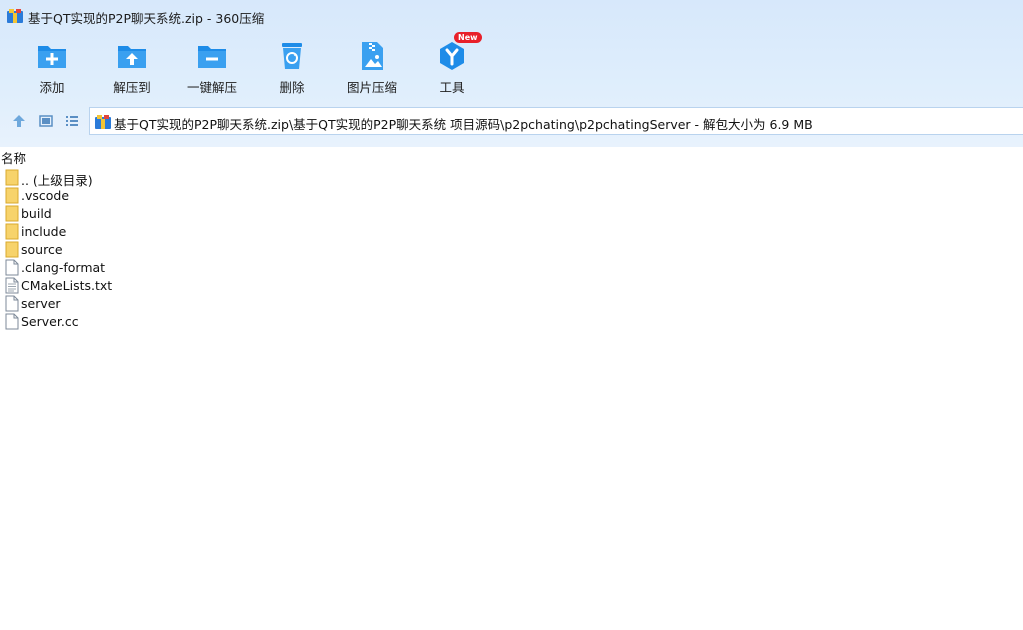  I want to click on extract-to-icon, so click(132, 57).